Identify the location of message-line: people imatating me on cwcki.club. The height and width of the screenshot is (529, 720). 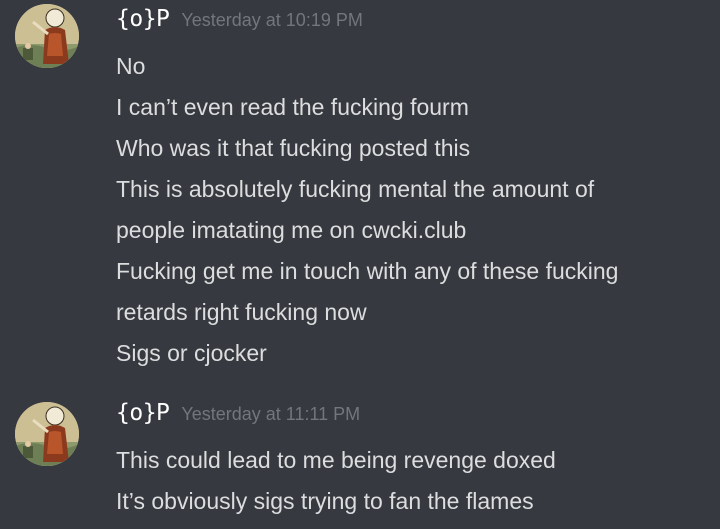
(291, 230).